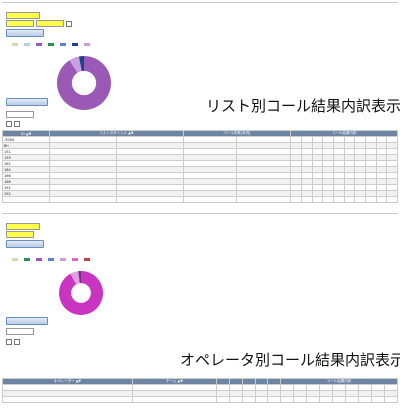 The image size is (400, 416). I want to click on section-heading: オペレータ別コール結果内訳表示, so click(290, 360).